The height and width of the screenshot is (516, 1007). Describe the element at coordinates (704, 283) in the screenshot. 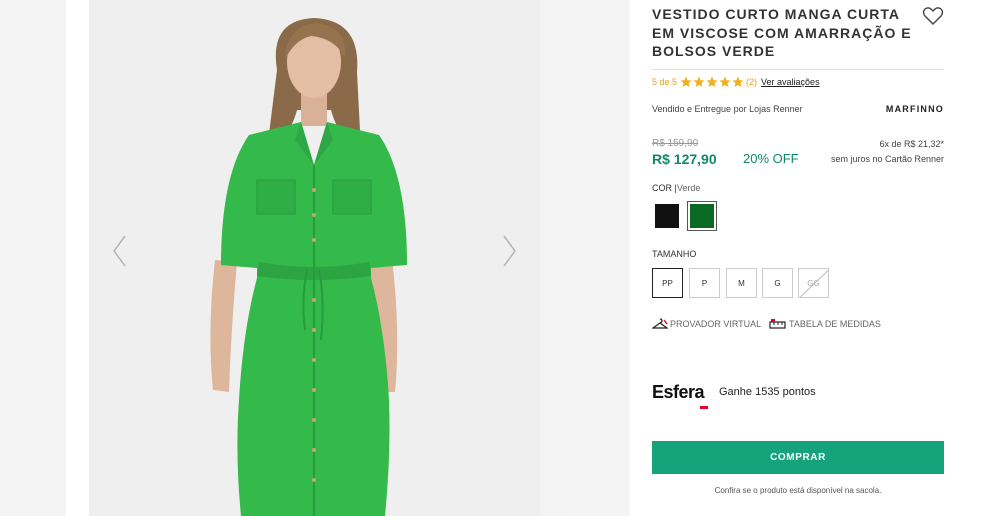

I see `size-option-p: P` at that location.